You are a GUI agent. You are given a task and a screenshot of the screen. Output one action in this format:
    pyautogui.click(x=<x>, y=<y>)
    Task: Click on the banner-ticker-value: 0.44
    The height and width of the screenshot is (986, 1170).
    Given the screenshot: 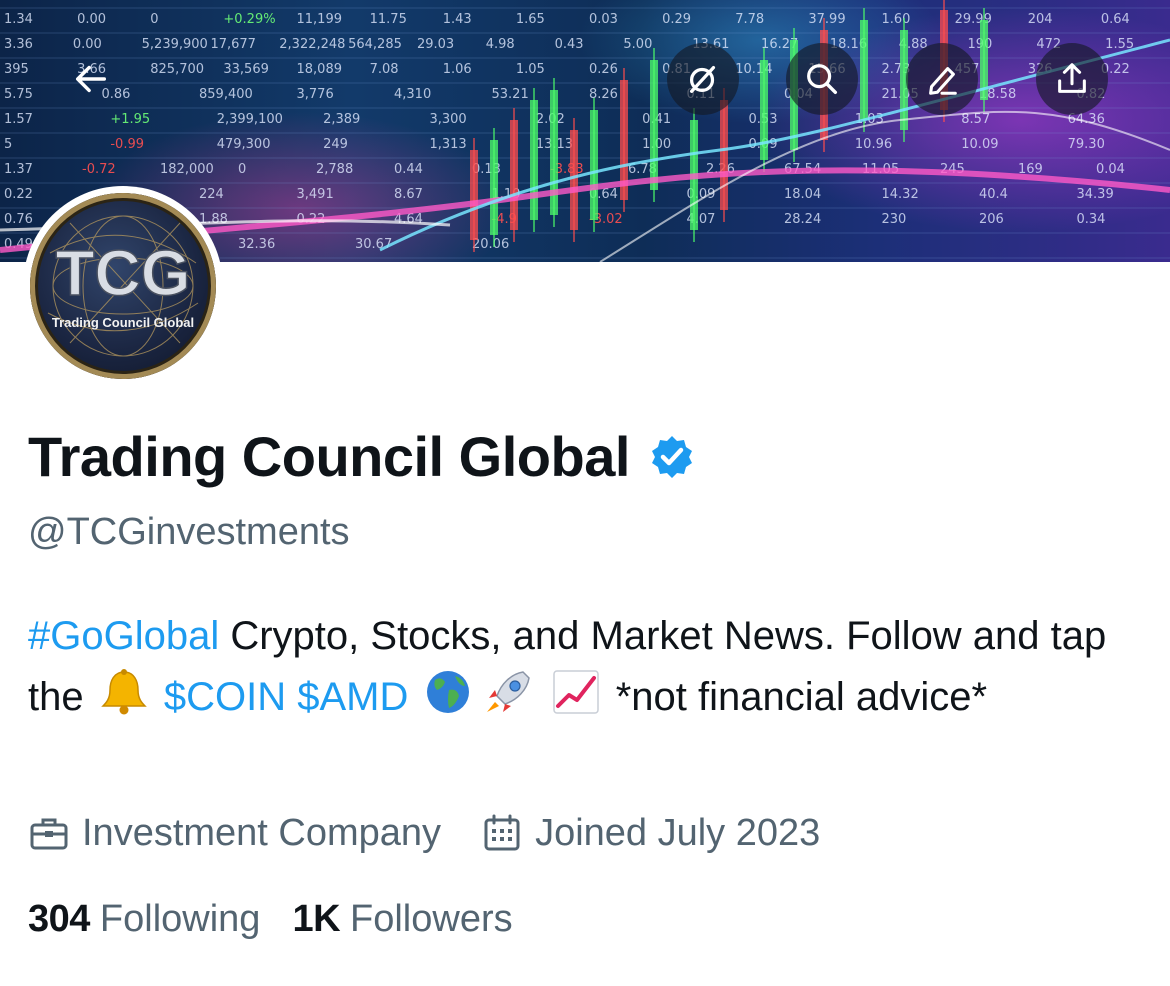 What is the action you would take?
    pyautogui.click(x=408, y=169)
    